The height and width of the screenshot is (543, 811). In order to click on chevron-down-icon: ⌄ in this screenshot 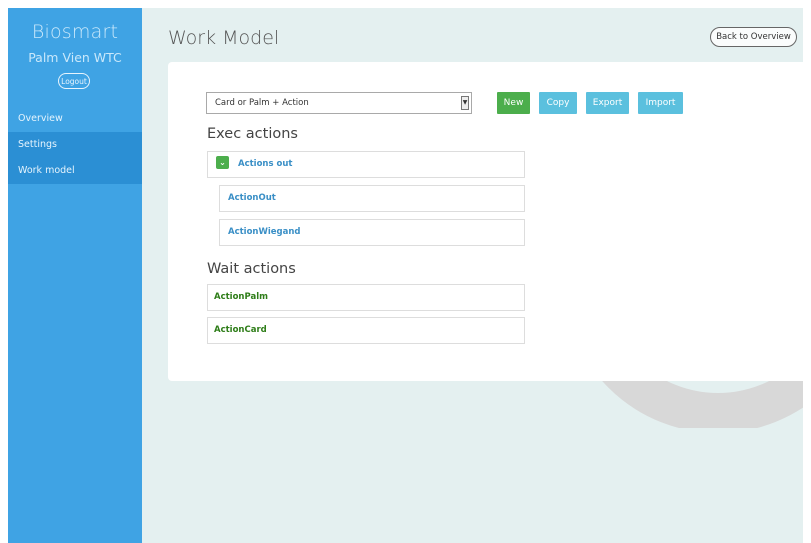, I will do `click(222, 162)`.